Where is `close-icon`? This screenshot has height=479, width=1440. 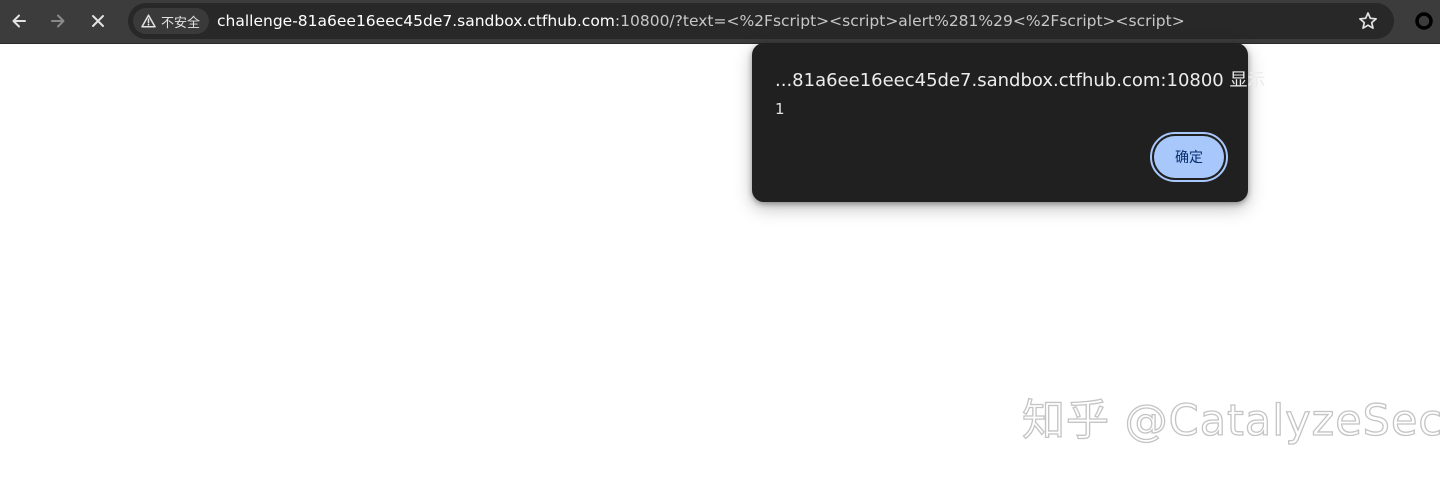 close-icon is located at coordinates (98, 21).